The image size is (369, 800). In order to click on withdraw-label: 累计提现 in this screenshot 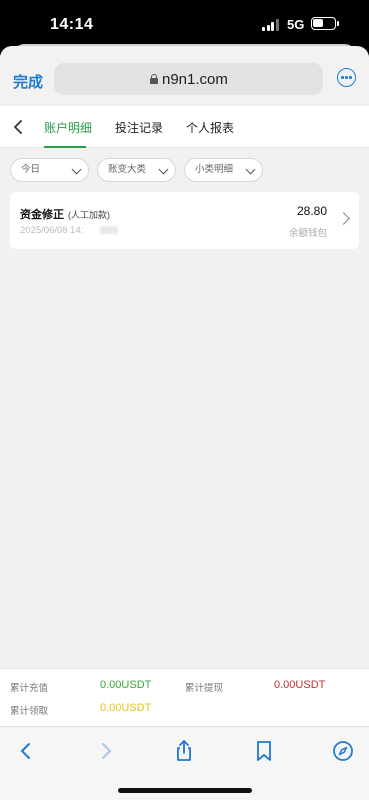, I will do `click(204, 688)`.